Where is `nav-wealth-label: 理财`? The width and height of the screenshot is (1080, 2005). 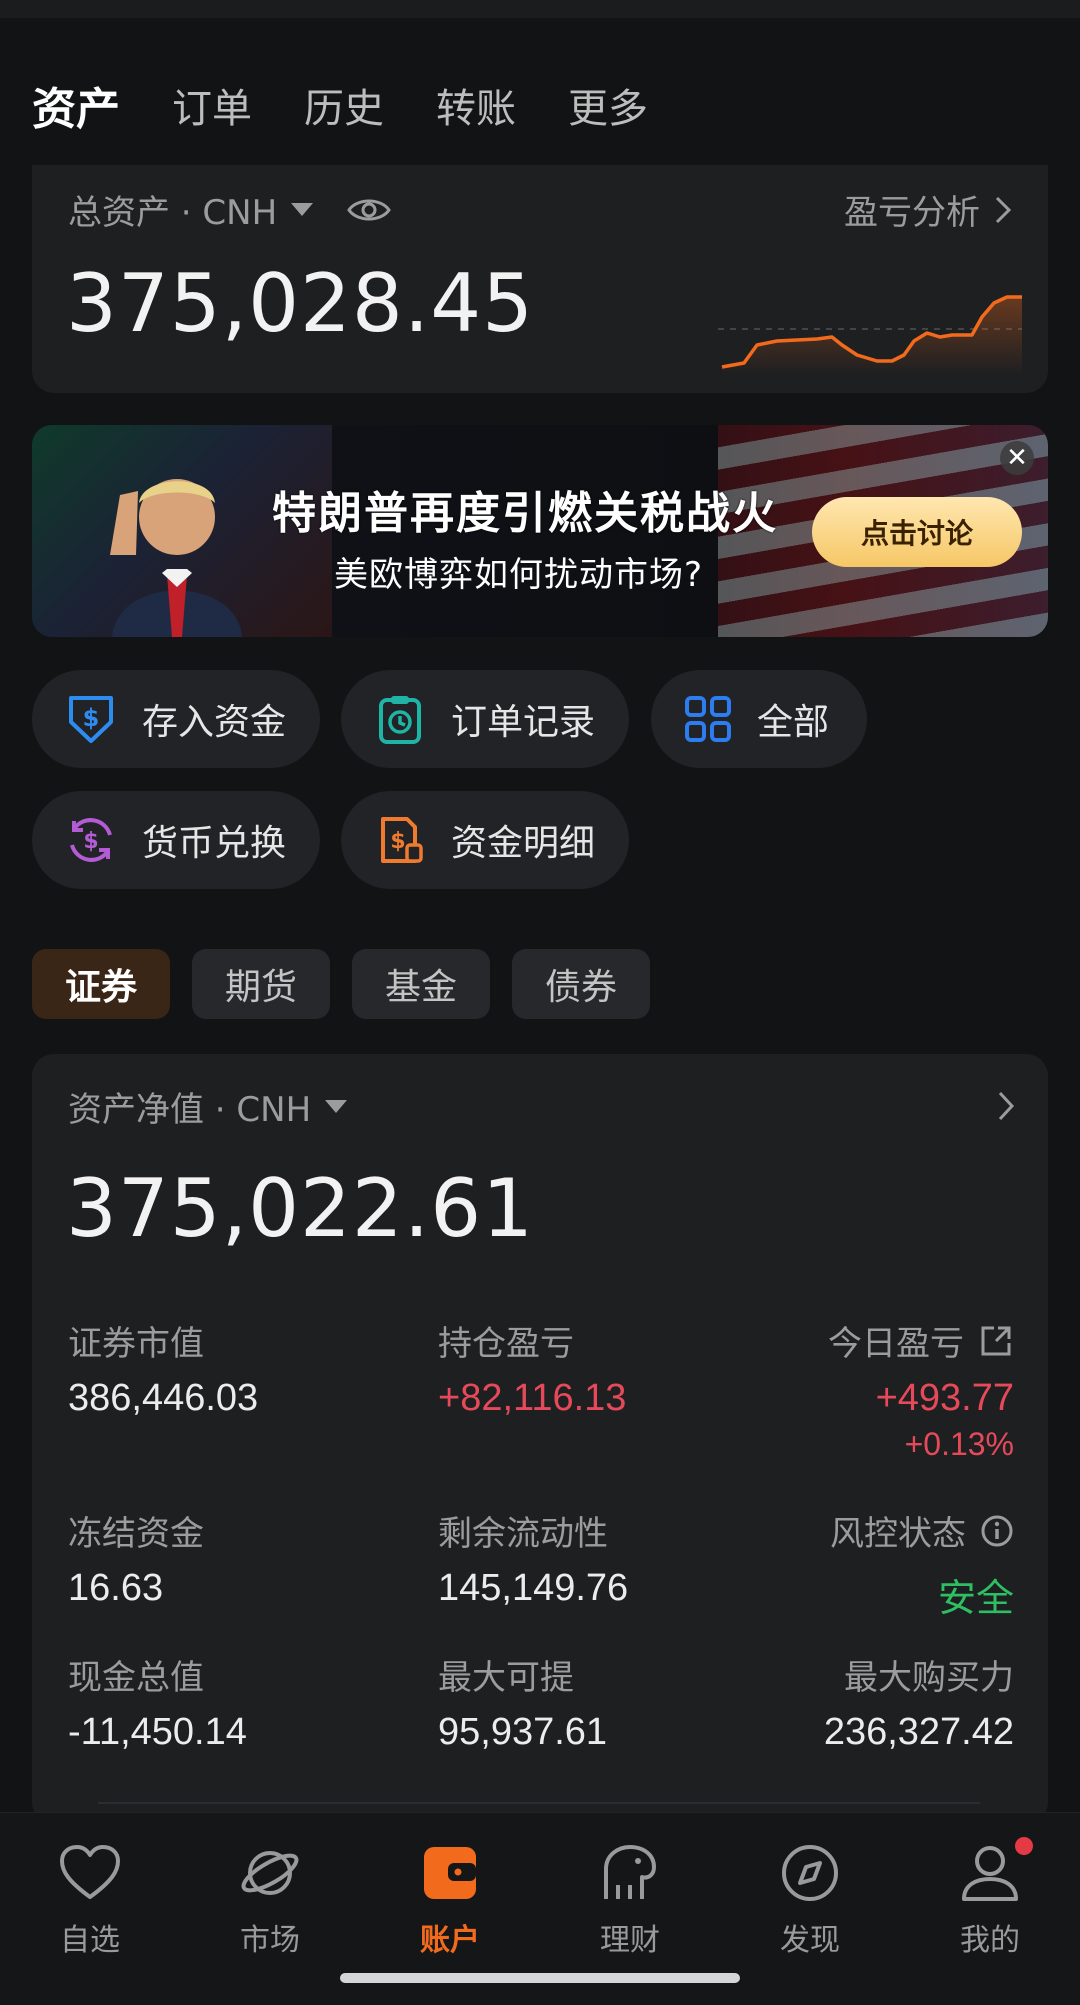
nav-wealth-label: 理财 is located at coordinates (630, 1940).